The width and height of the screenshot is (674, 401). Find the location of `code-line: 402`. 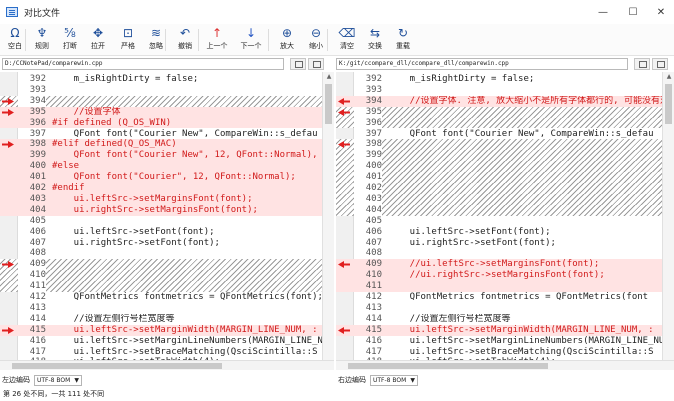

code-line: 402 is located at coordinates (499, 188).